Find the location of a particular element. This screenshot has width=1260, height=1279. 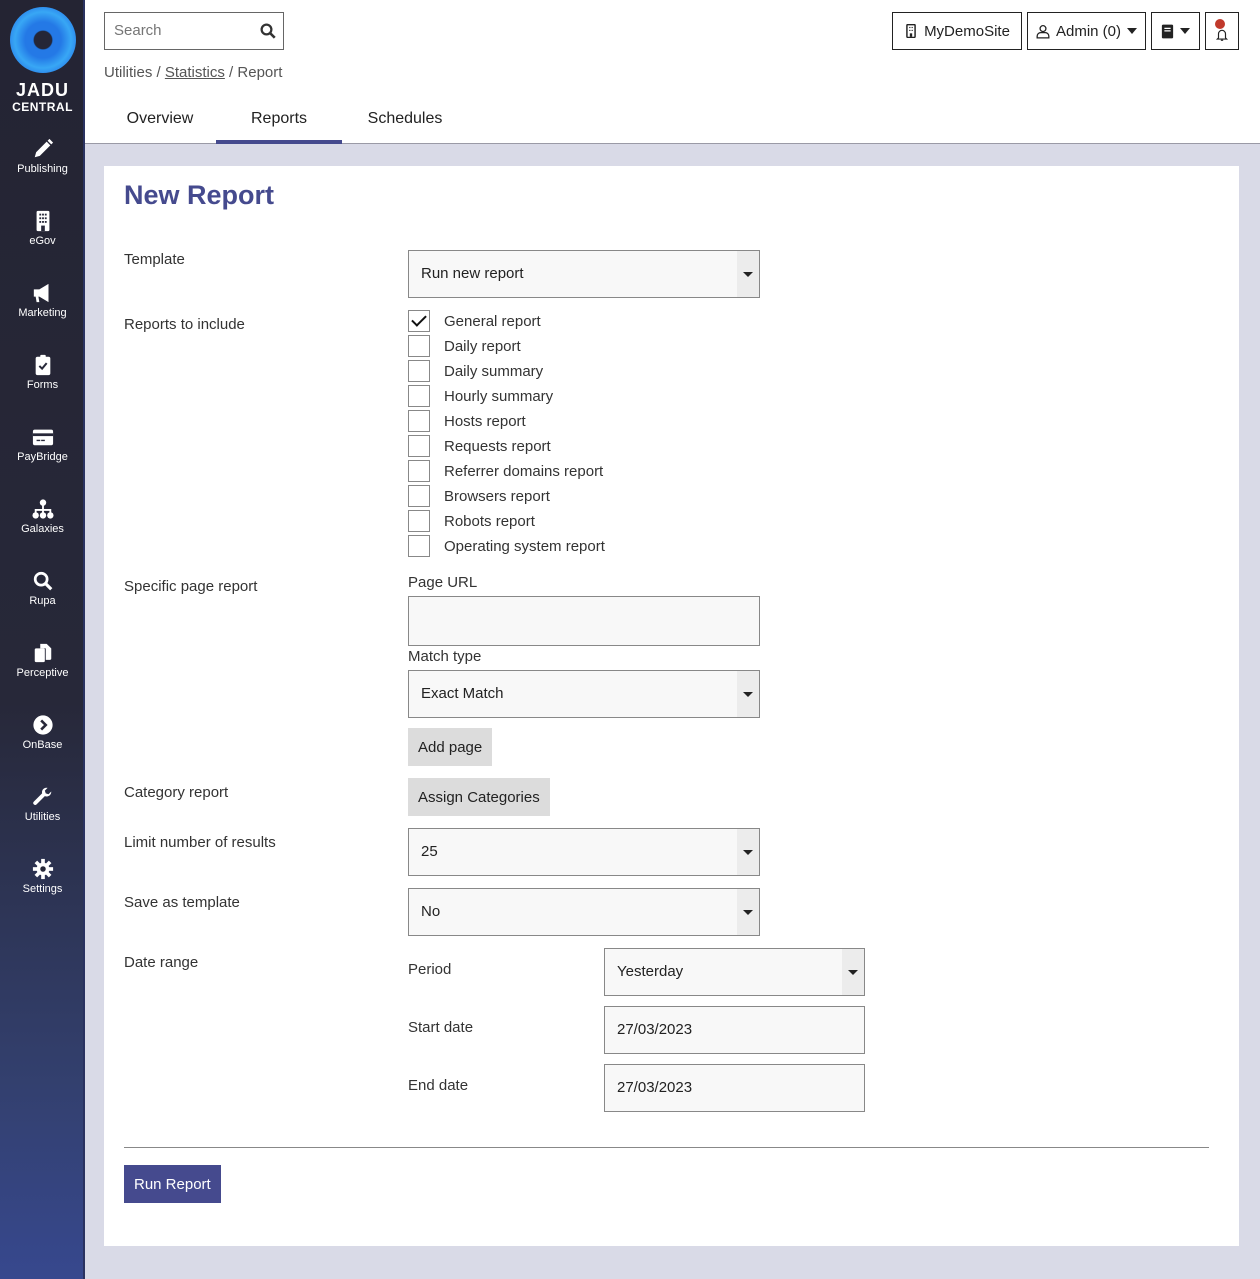

sidebar-item-settings: Settings is located at coordinates (42, 888).